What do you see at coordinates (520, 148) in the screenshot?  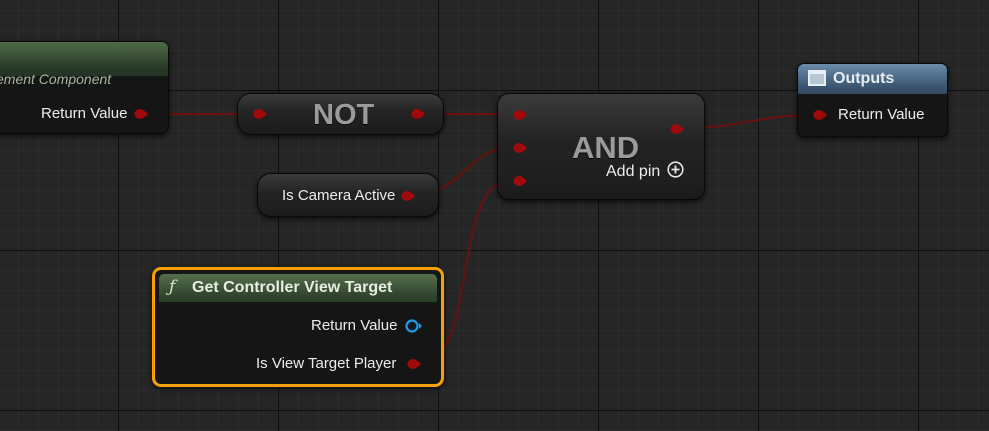 I see `bool-input-pin-b` at bounding box center [520, 148].